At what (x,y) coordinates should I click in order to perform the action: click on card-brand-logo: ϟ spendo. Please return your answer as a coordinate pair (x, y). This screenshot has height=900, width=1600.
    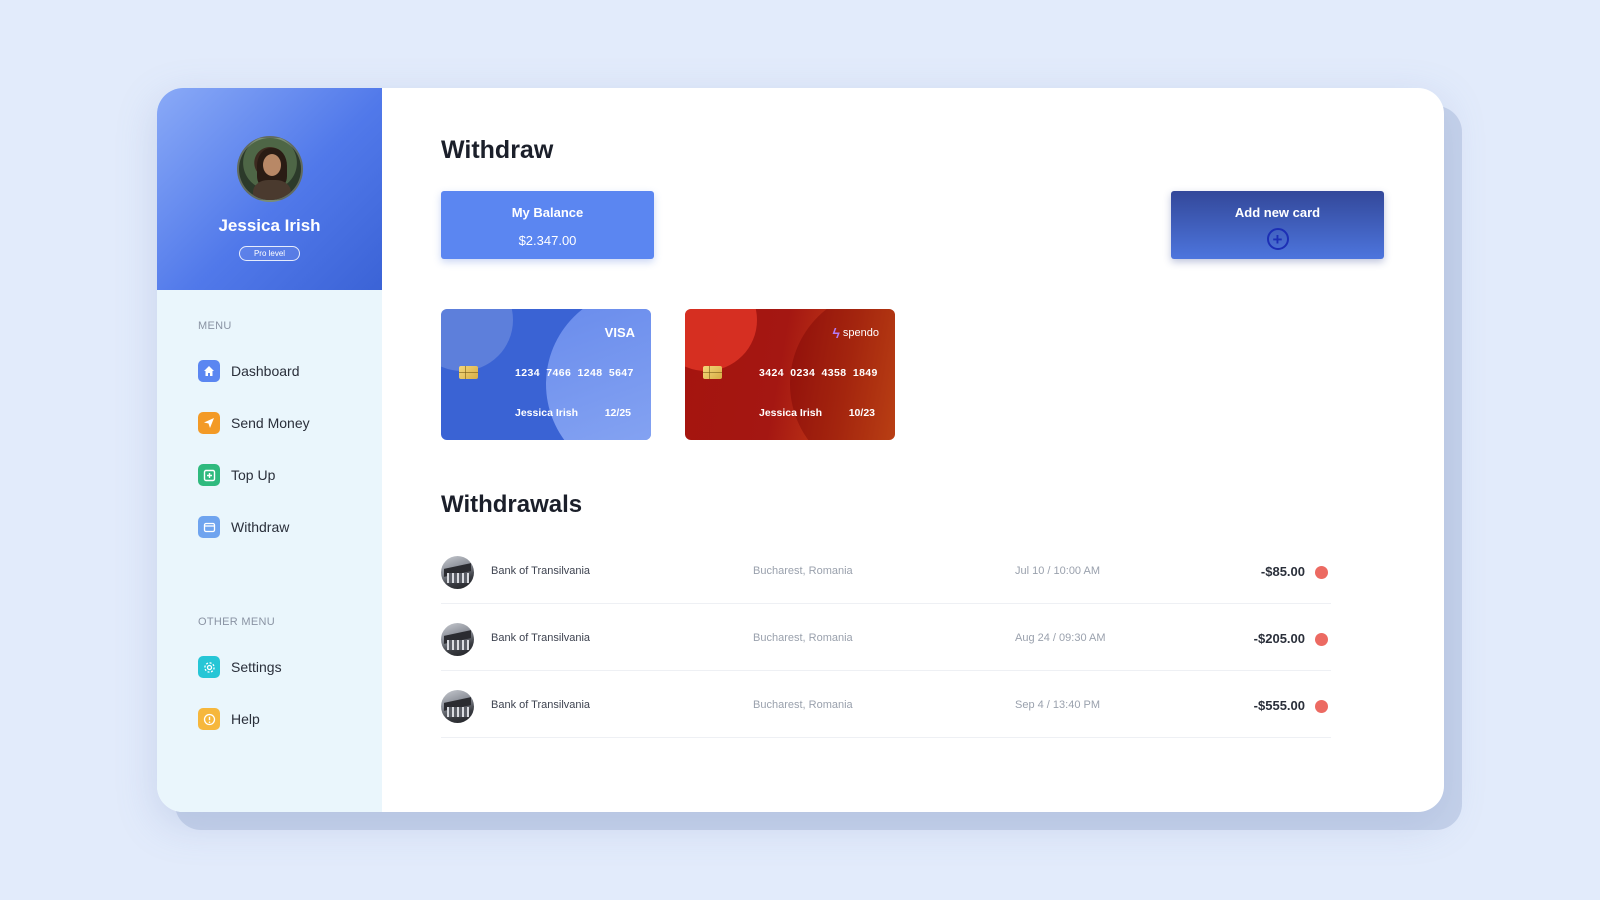
    Looking at the image, I should click on (855, 333).